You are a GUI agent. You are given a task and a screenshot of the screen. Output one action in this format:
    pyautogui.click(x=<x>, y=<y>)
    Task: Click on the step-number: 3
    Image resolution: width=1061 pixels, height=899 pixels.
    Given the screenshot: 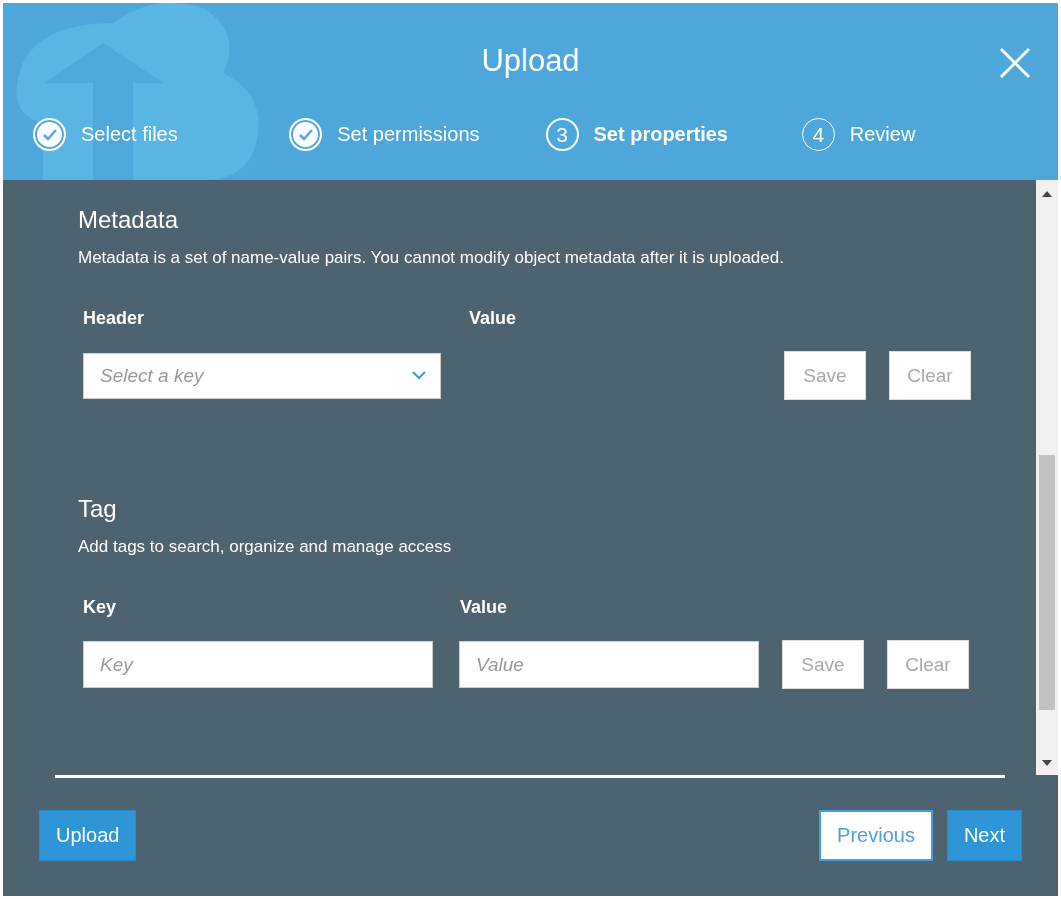 What is the action you would take?
    pyautogui.click(x=562, y=134)
    